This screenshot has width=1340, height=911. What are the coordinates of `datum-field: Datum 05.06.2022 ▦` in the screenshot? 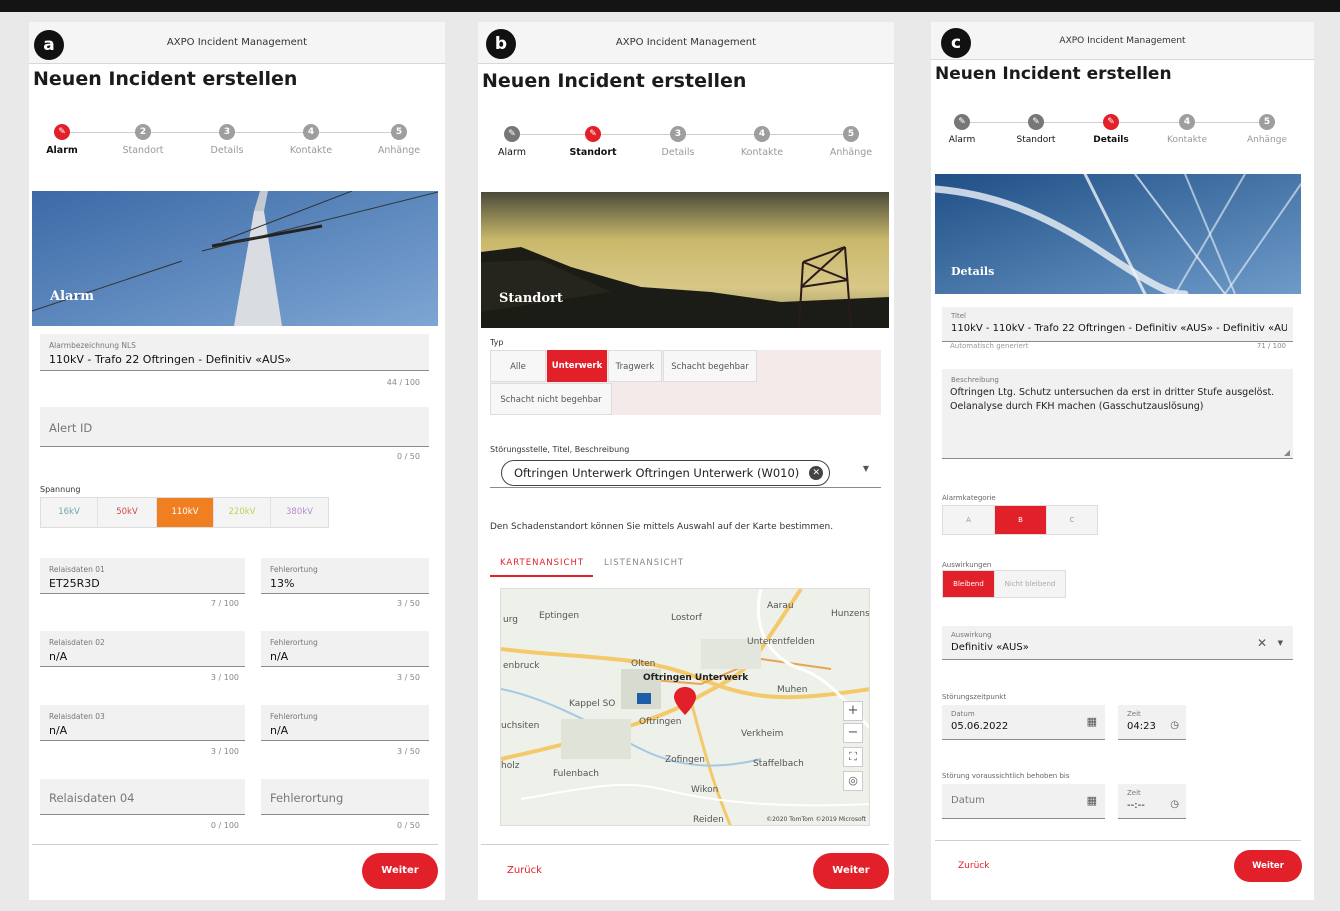 It's located at (1023, 722).